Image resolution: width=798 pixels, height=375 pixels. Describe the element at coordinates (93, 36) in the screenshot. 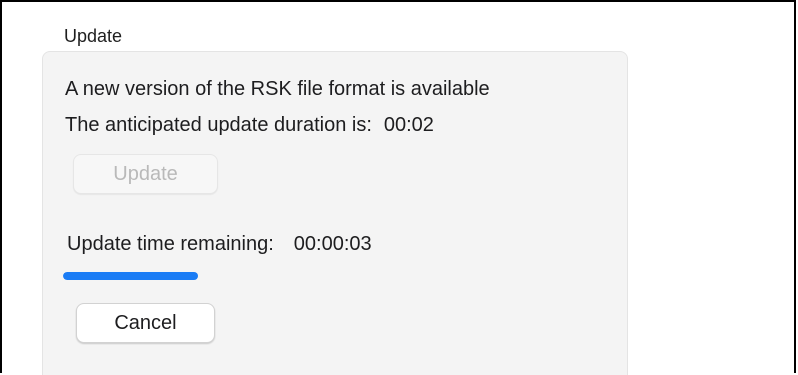

I see `section-title: Update` at that location.